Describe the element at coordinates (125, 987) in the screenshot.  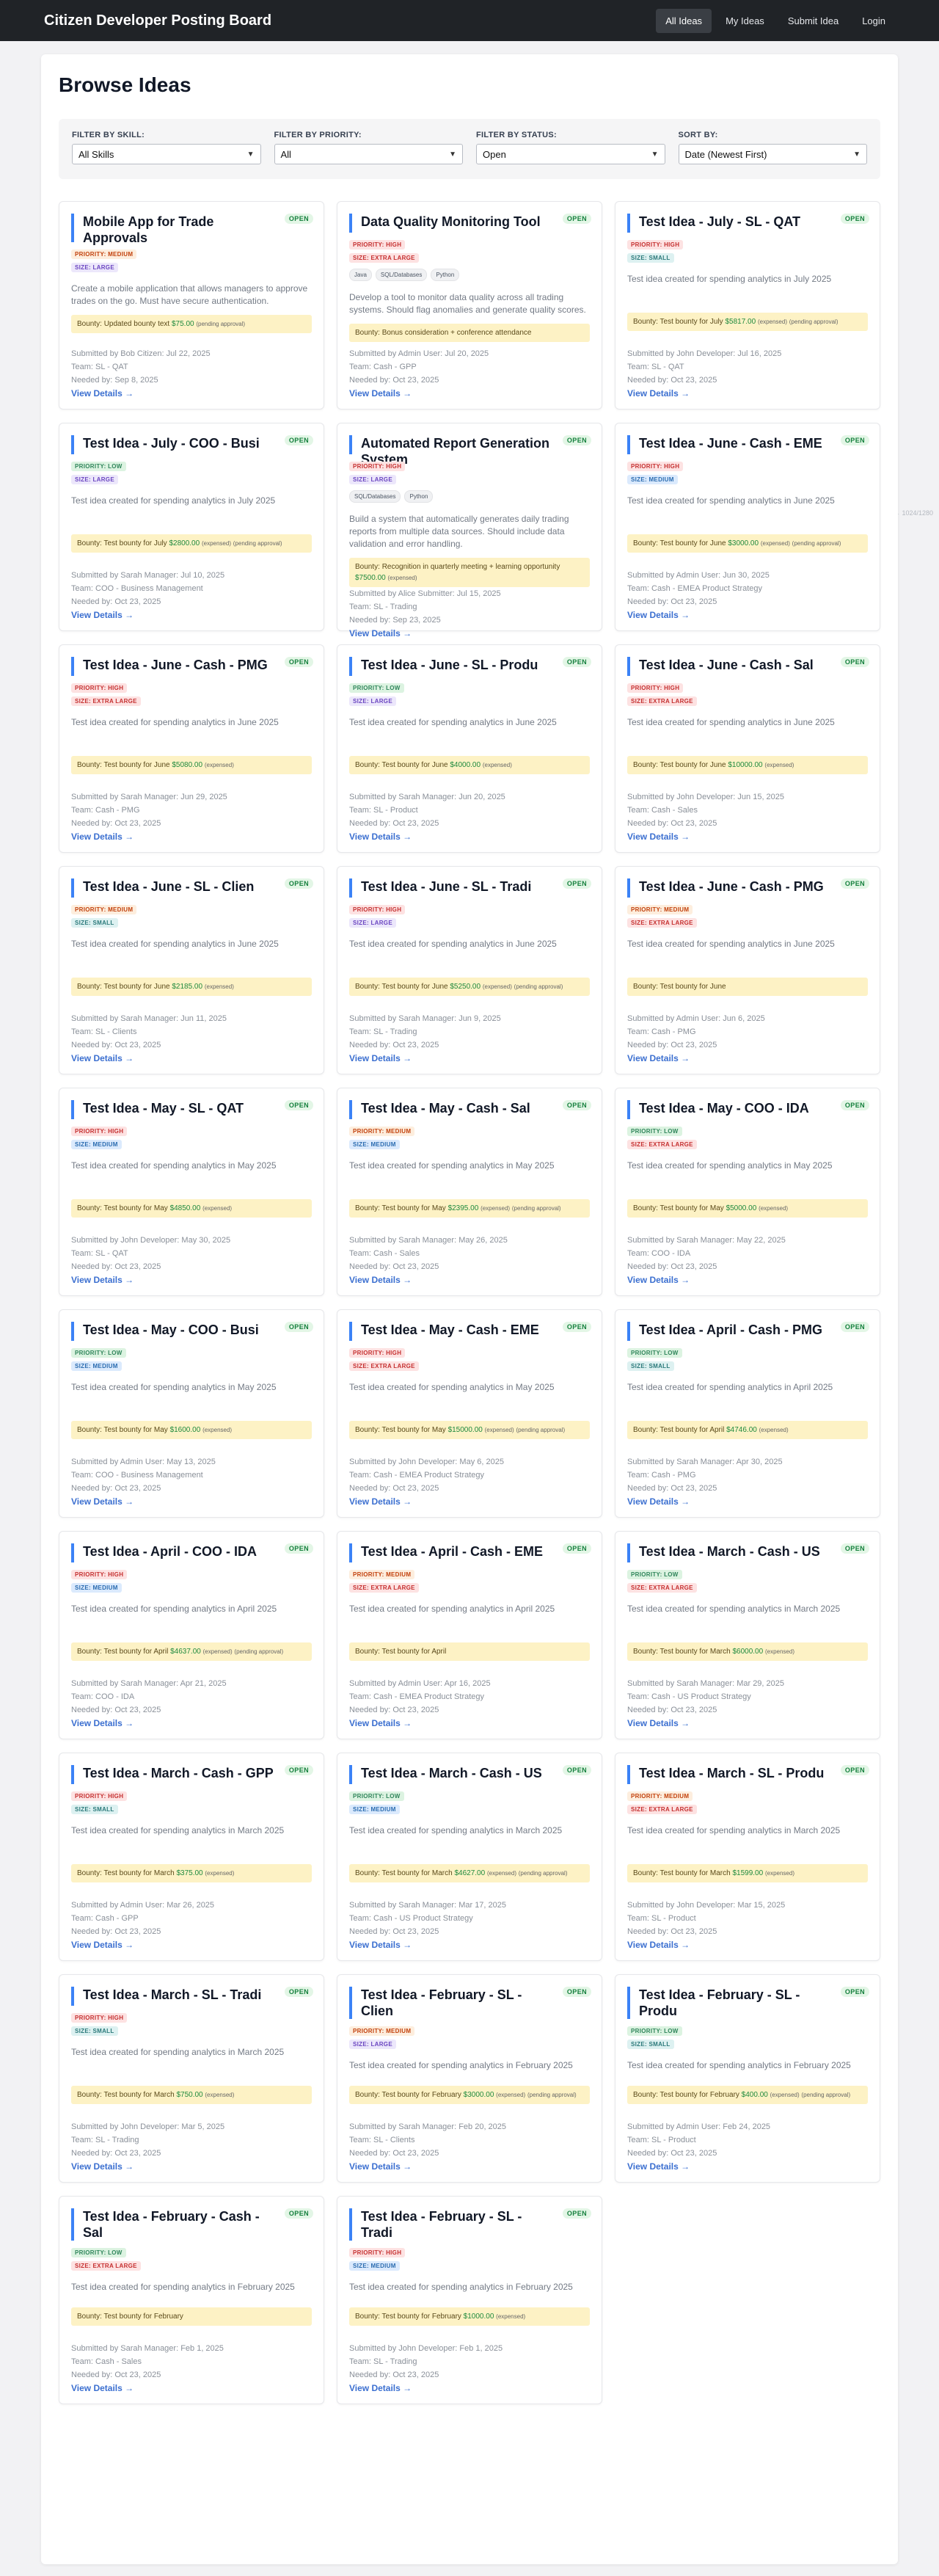
I see `bounty-text: Bounty: Test bounty for June` at that location.